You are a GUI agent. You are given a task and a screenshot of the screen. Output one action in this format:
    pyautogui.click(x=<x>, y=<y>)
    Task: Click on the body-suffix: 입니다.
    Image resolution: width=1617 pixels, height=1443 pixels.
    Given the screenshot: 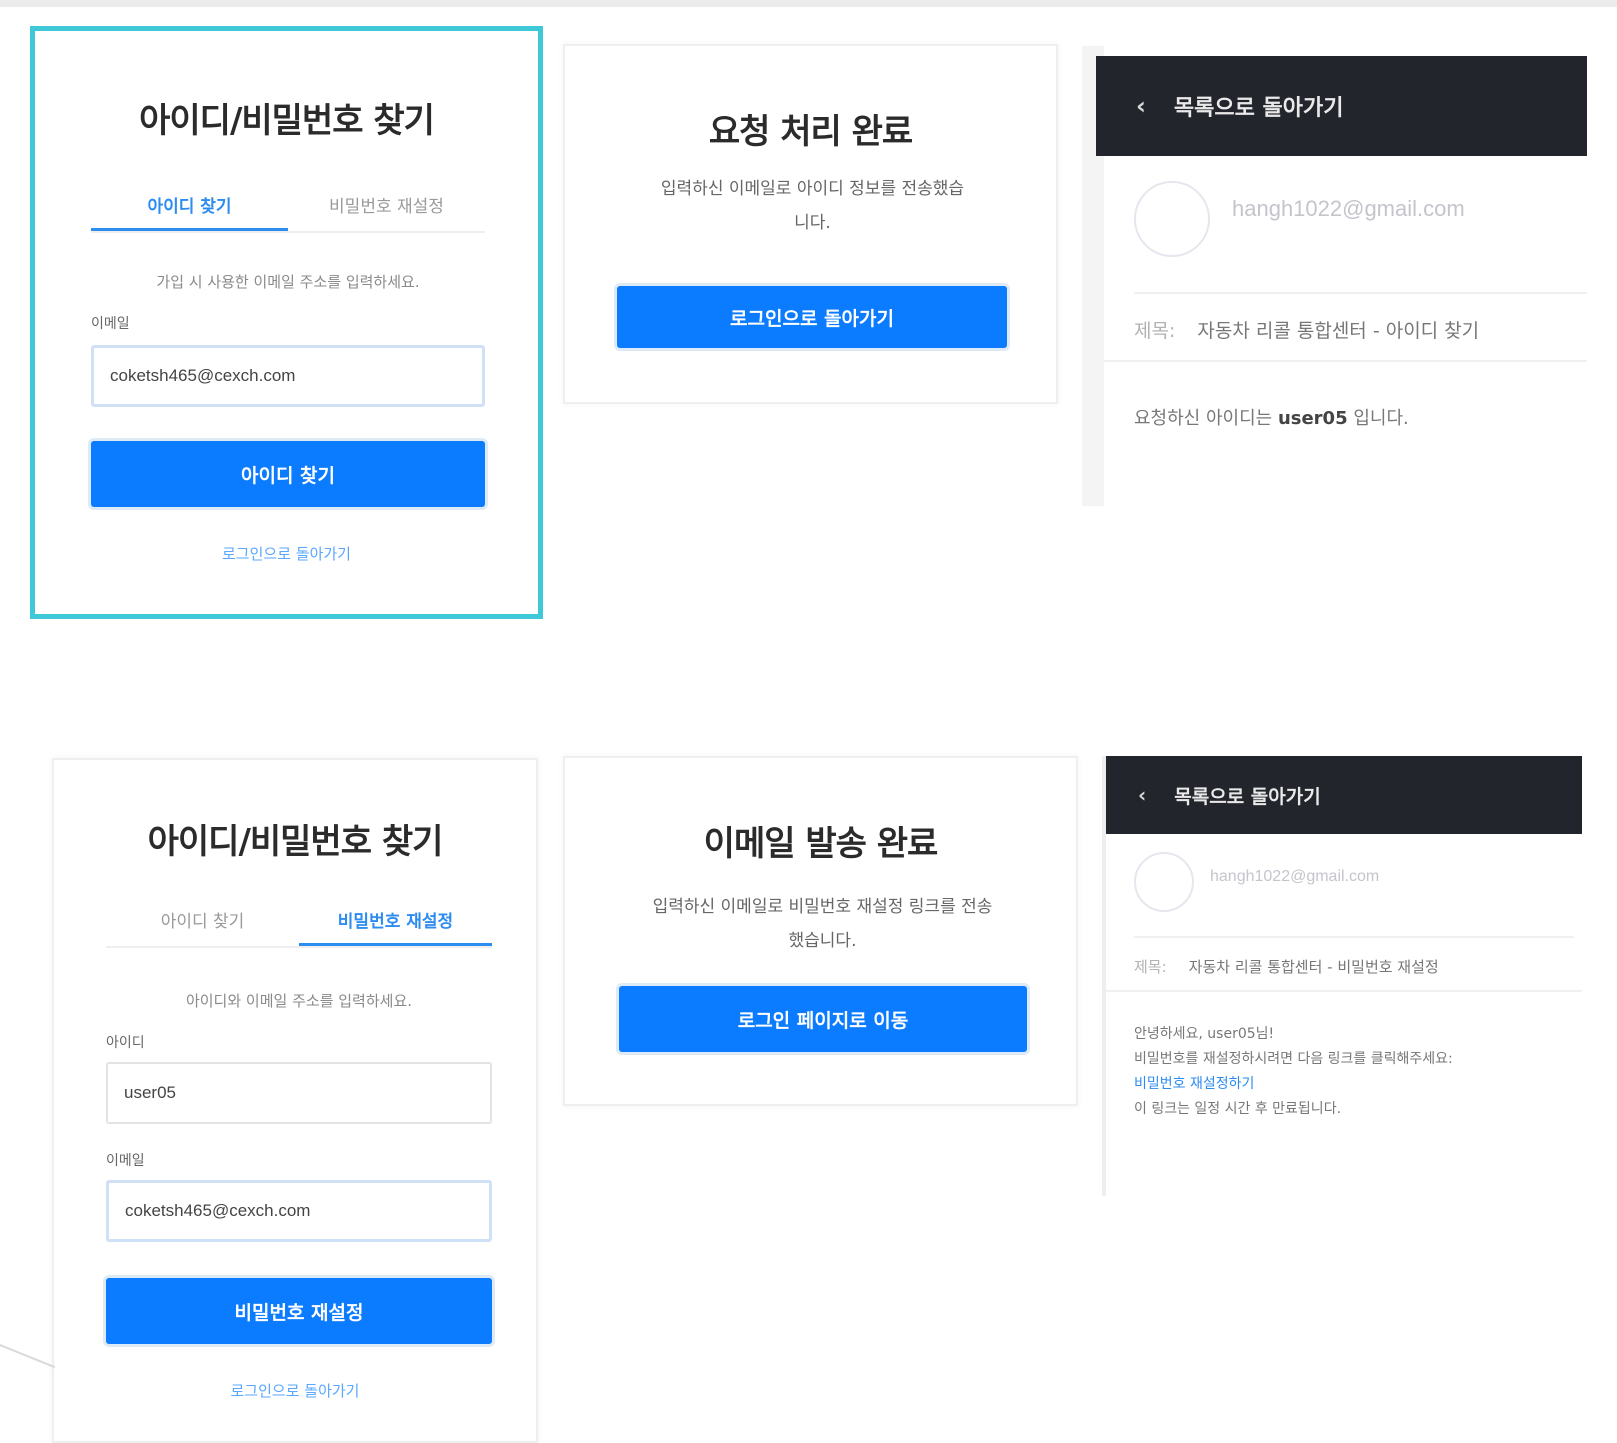 What is the action you would take?
    pyautogui.click(x=1378, y=418)
    